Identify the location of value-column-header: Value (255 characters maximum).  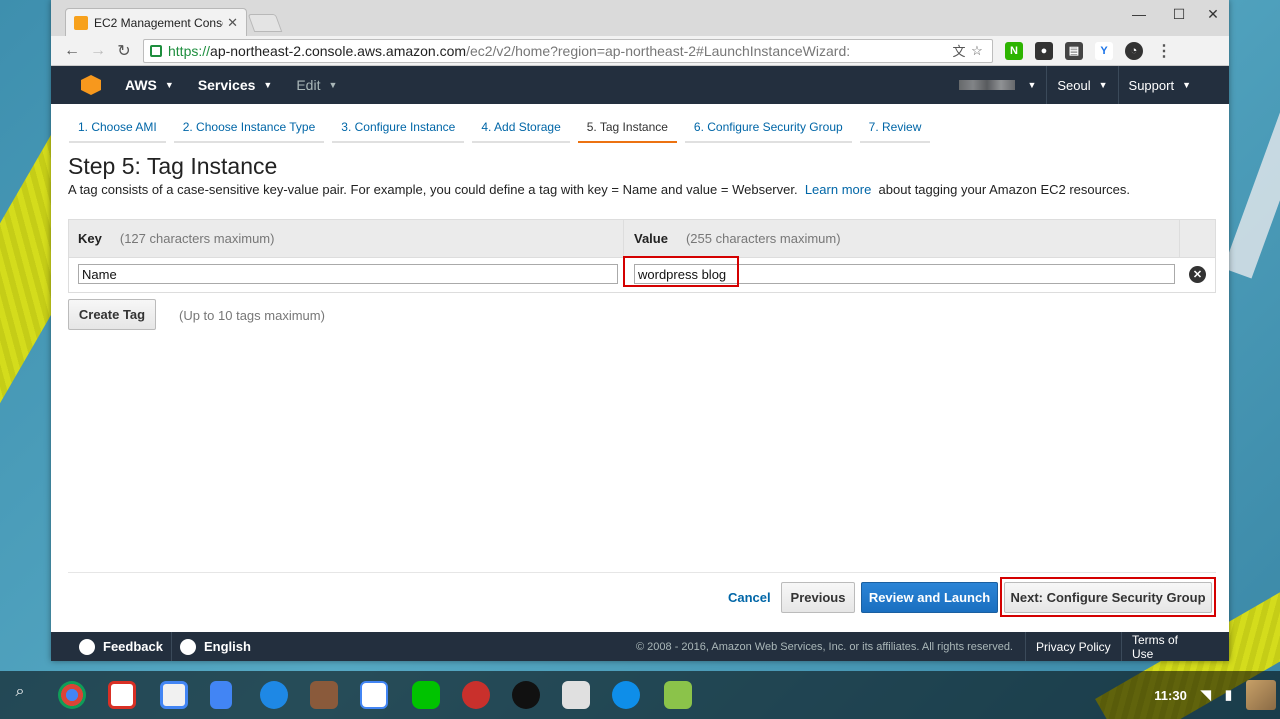
(902, 238).